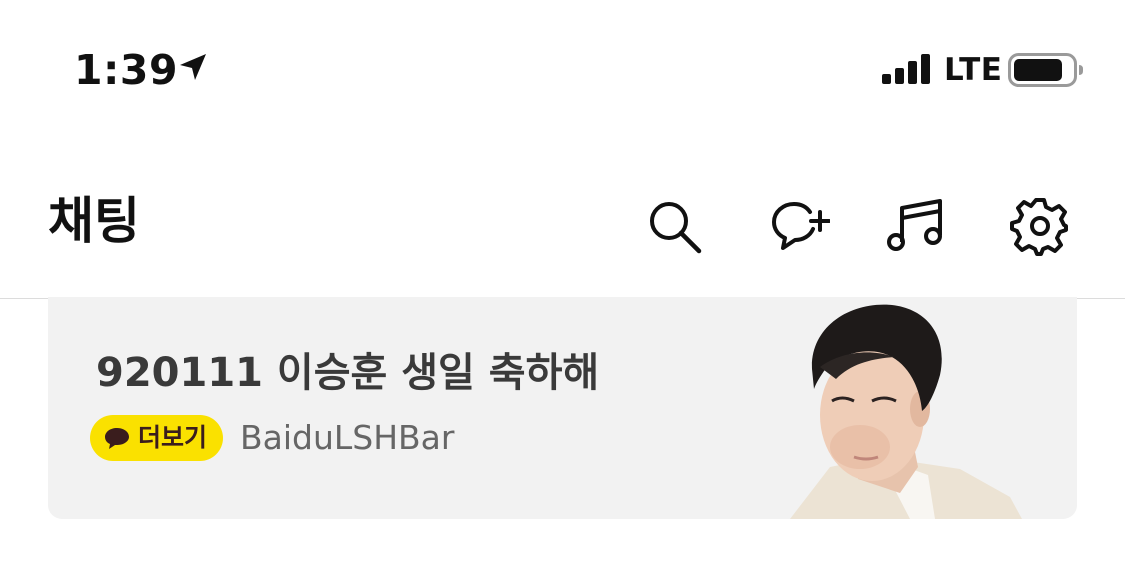 The width and height of the screenshot is (1125, 567). I want to click on location-arrow-icon, so click(193, 67).